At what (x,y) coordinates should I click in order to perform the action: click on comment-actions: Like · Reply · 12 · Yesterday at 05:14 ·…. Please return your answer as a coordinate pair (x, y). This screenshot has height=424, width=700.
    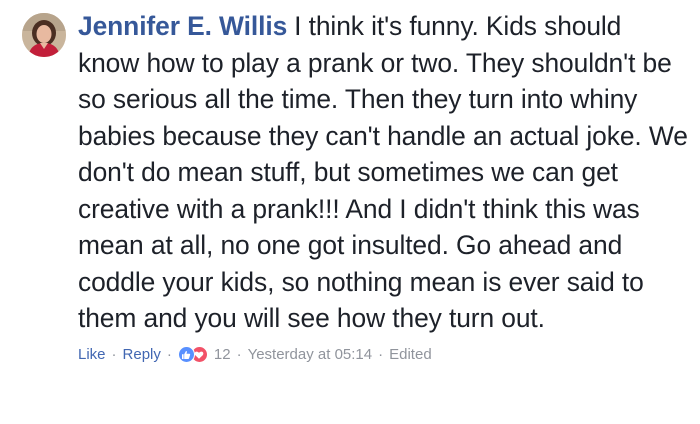
    Looking at the image, I should click on (383, 355).